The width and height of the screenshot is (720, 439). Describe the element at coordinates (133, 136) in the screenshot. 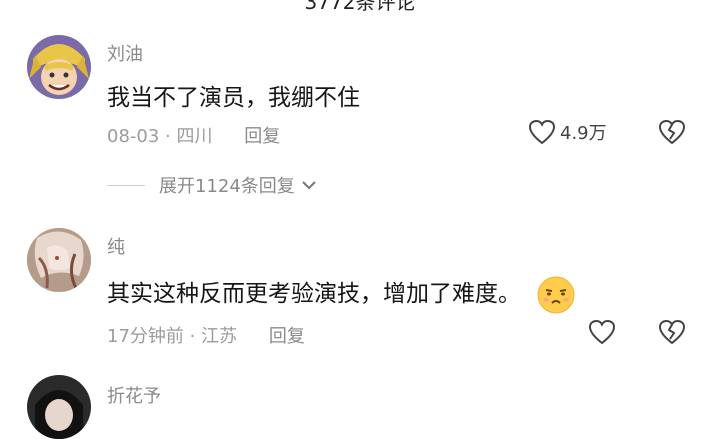

I see `comment-date: 08-03` at that location.